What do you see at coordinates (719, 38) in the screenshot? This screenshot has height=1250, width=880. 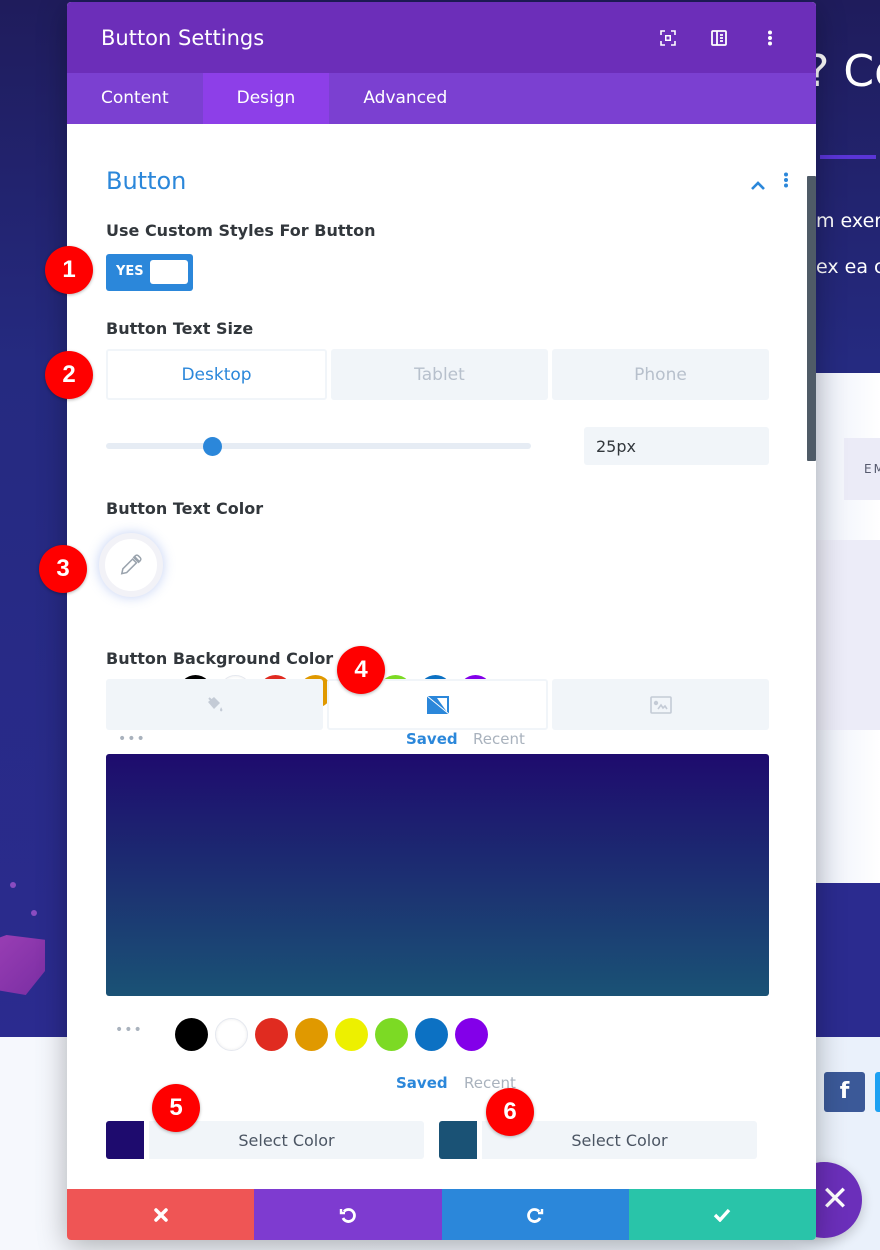 I see `sidebar-layout-icon` at bounding box center [719, 38].